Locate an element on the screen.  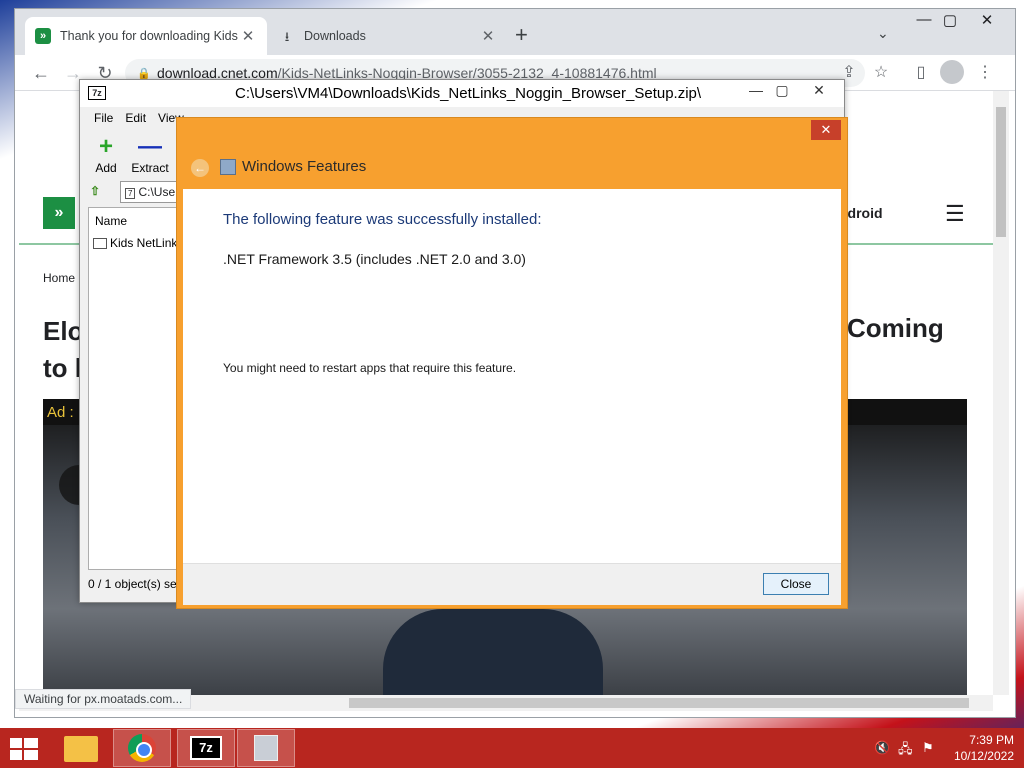
sevenzip-icon: 7z is located at coordinates (206, 748).